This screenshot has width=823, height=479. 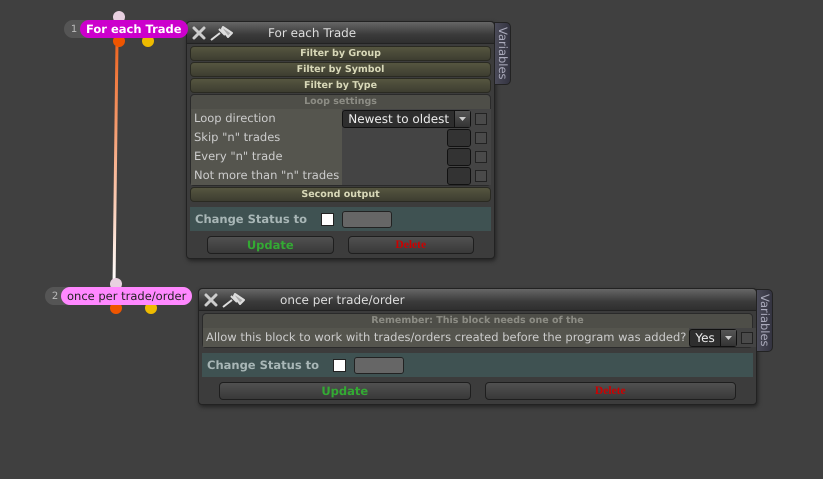 What do you see at coordinates (126, 296) in the screenshot?
I see `node-label: once per trade/order` at bounding box center [126, 296].